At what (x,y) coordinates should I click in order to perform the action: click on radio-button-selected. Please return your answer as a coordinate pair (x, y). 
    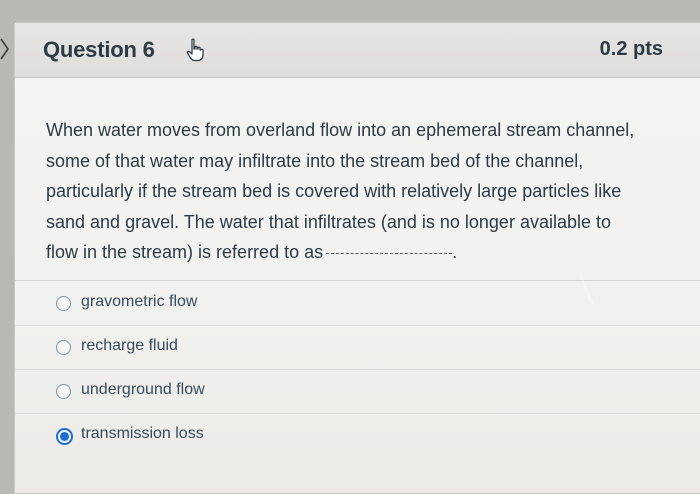
    Looking at the image, I should click on (64, 436).